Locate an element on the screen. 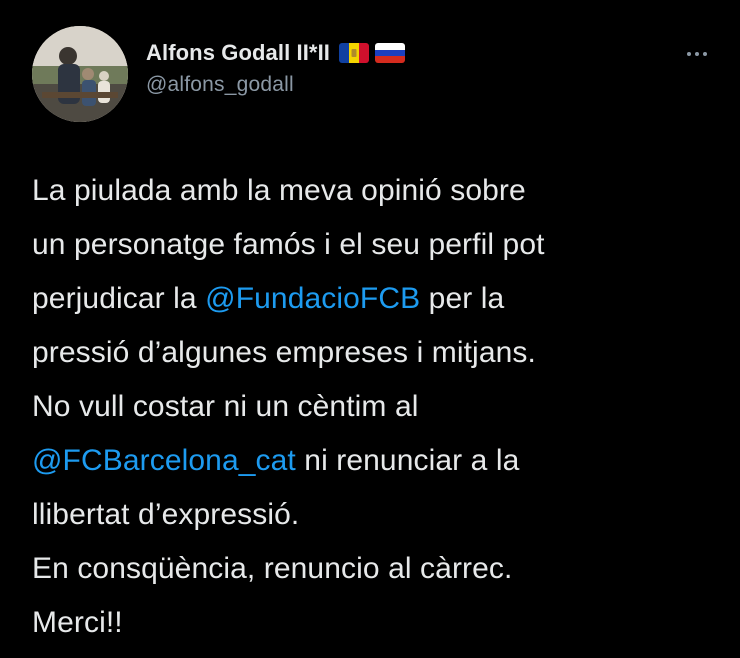  author-handle: @alfons_godall is located at coordinates (275, 85).